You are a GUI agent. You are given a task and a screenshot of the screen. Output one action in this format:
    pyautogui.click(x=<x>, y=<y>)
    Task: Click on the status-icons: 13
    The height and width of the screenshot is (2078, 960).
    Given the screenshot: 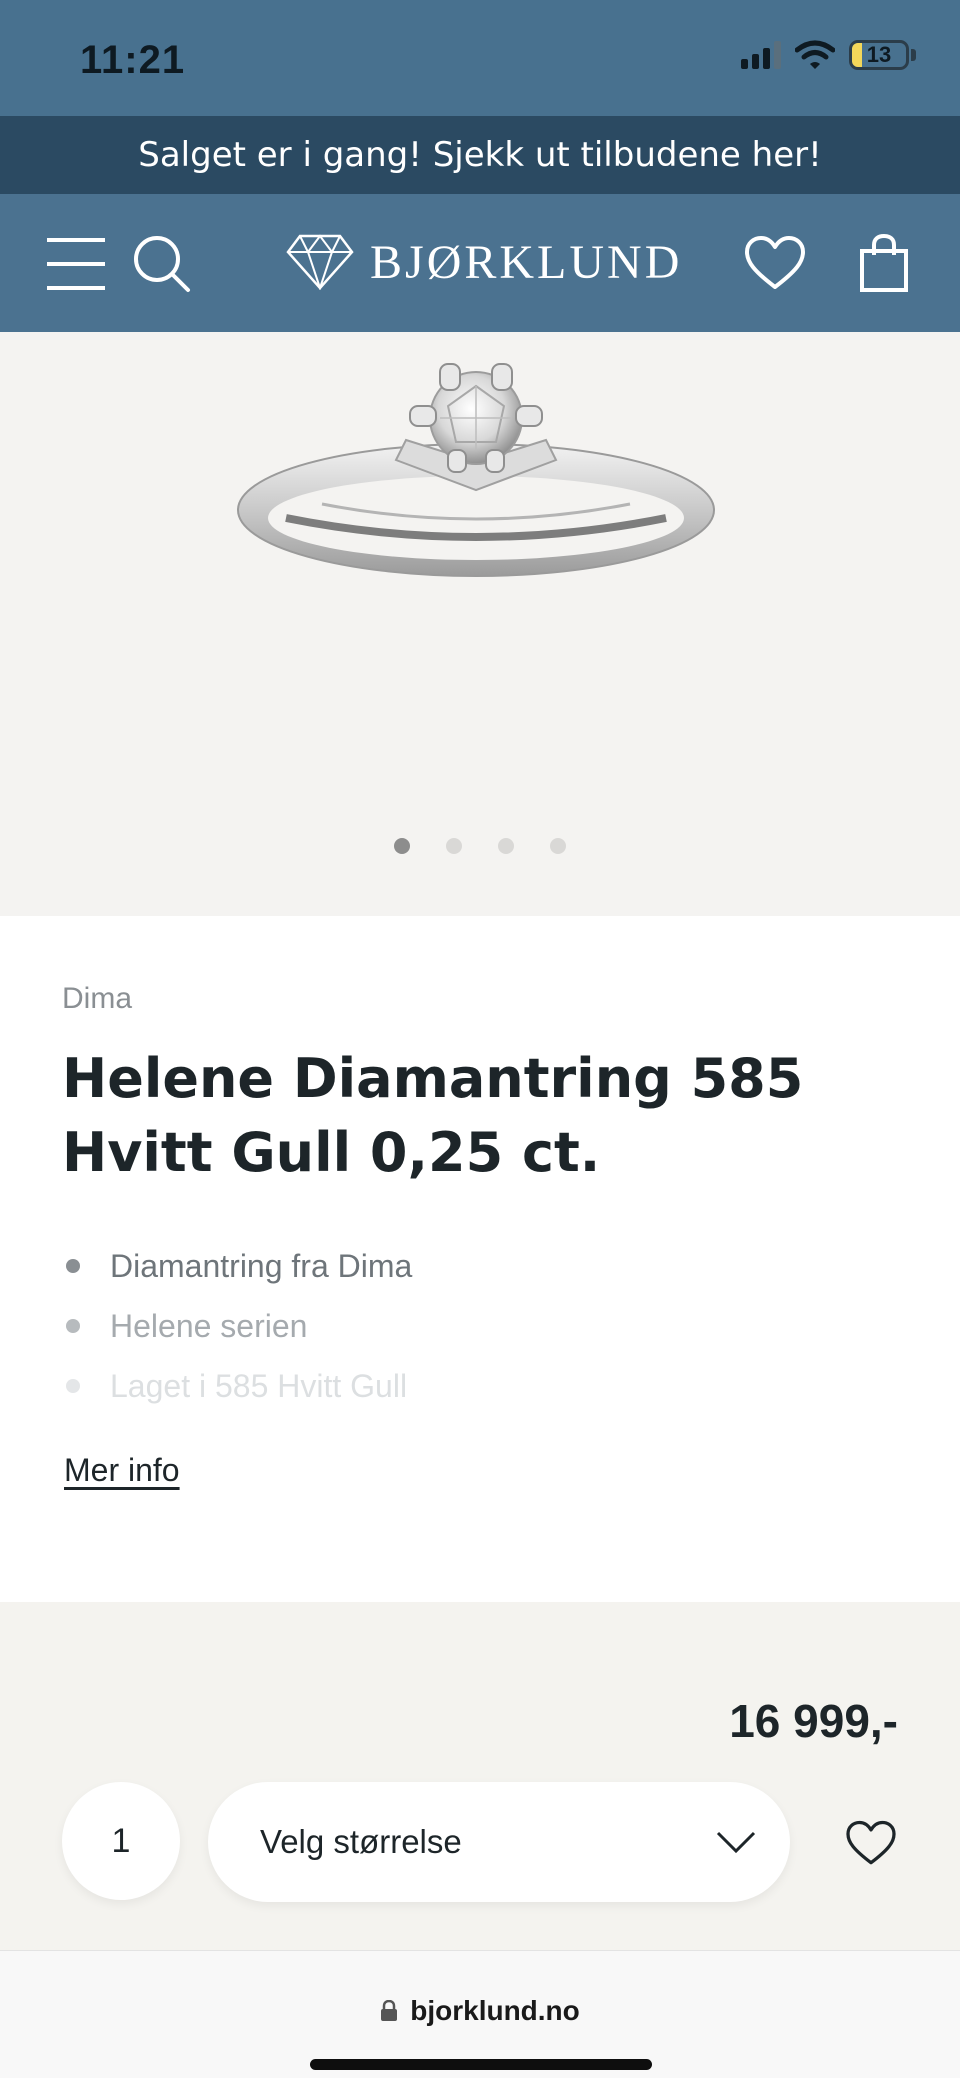 What is the action you would take?
    pyautogui.click(x=828, y=55)
    